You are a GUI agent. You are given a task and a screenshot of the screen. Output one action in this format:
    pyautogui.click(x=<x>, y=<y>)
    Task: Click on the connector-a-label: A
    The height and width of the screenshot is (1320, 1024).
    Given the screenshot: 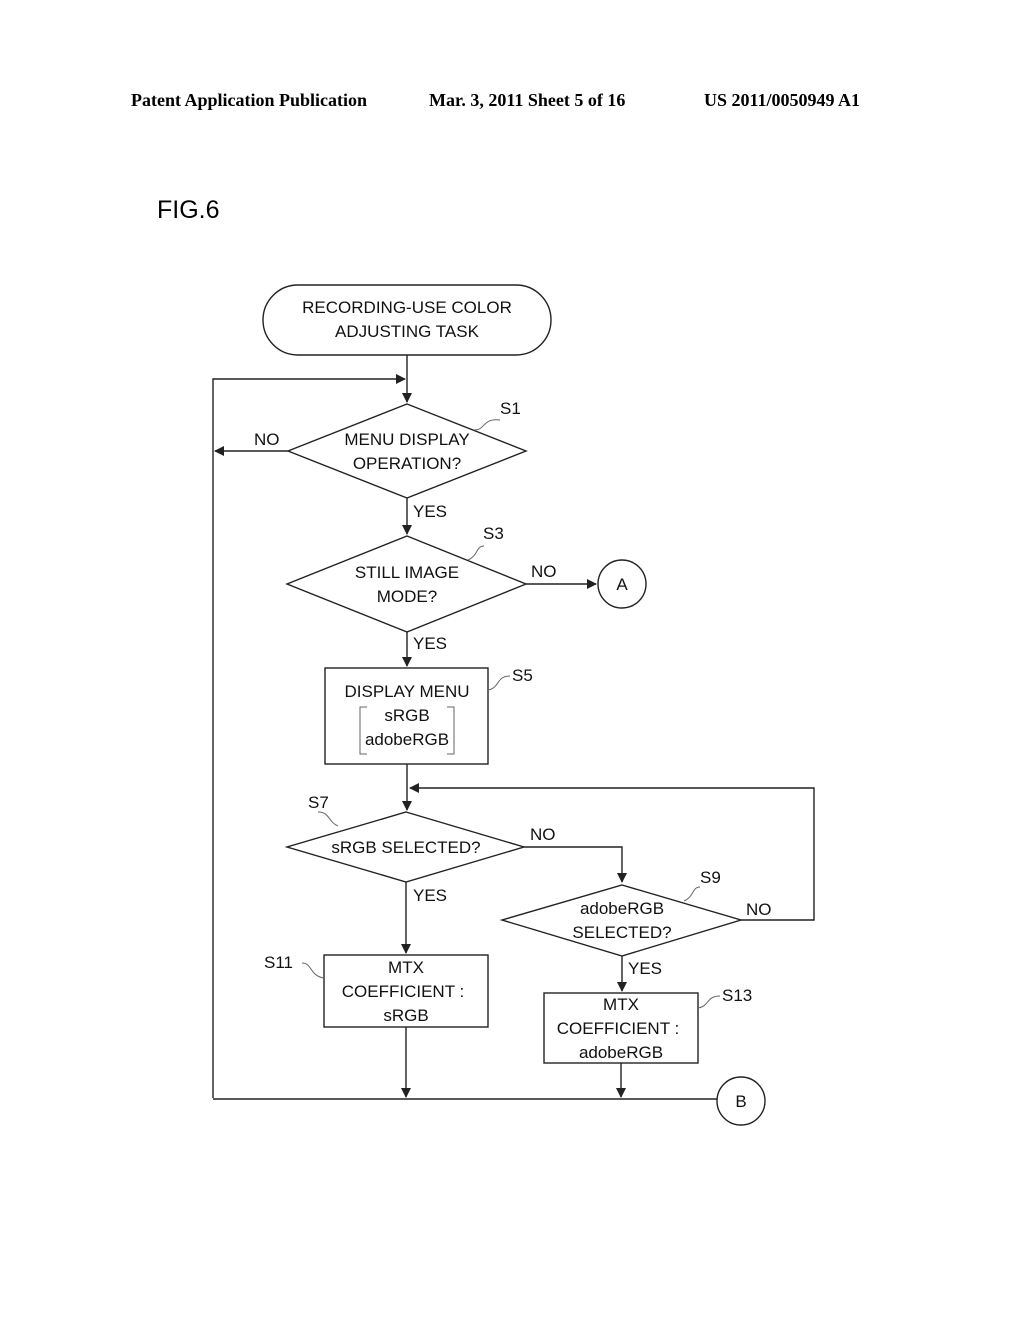 What is the action you would take?
    pyautogui.click(x=622, y=584)
    